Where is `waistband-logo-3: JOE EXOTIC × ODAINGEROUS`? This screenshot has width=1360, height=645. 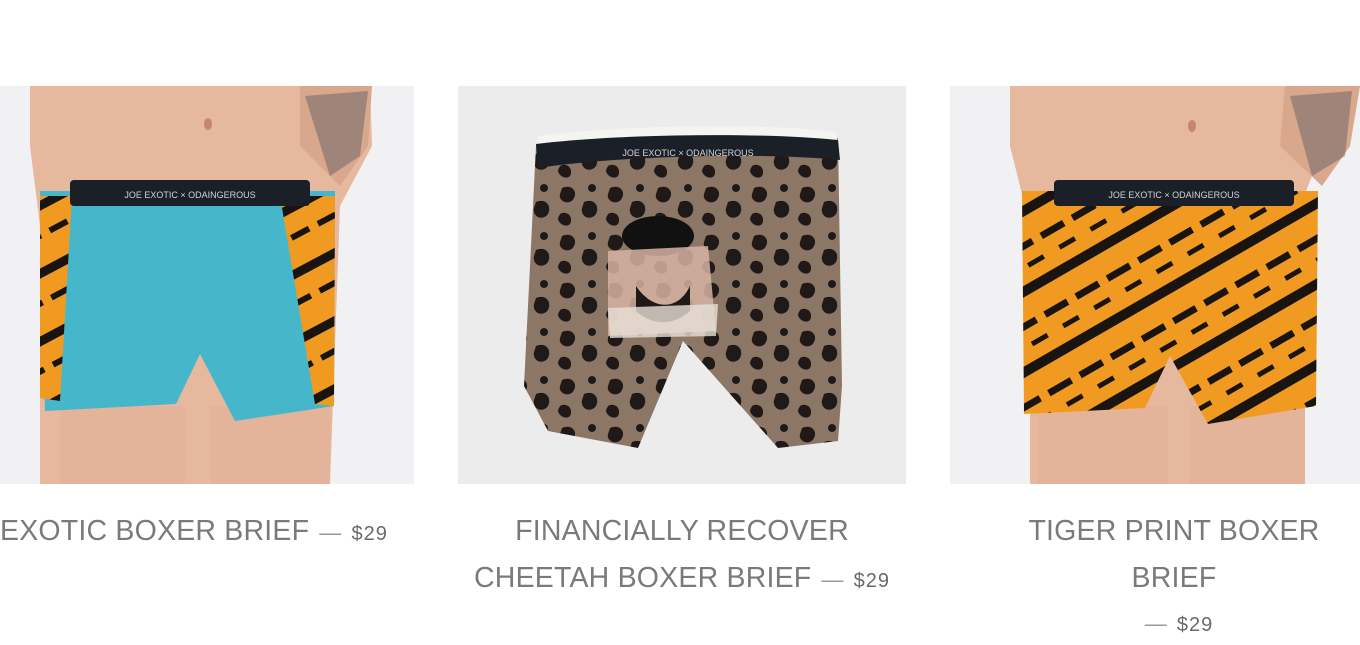 waistband-logo-3: JOE EXOTIC × ODAINGEROUS is located at coordinates (1173, 195).